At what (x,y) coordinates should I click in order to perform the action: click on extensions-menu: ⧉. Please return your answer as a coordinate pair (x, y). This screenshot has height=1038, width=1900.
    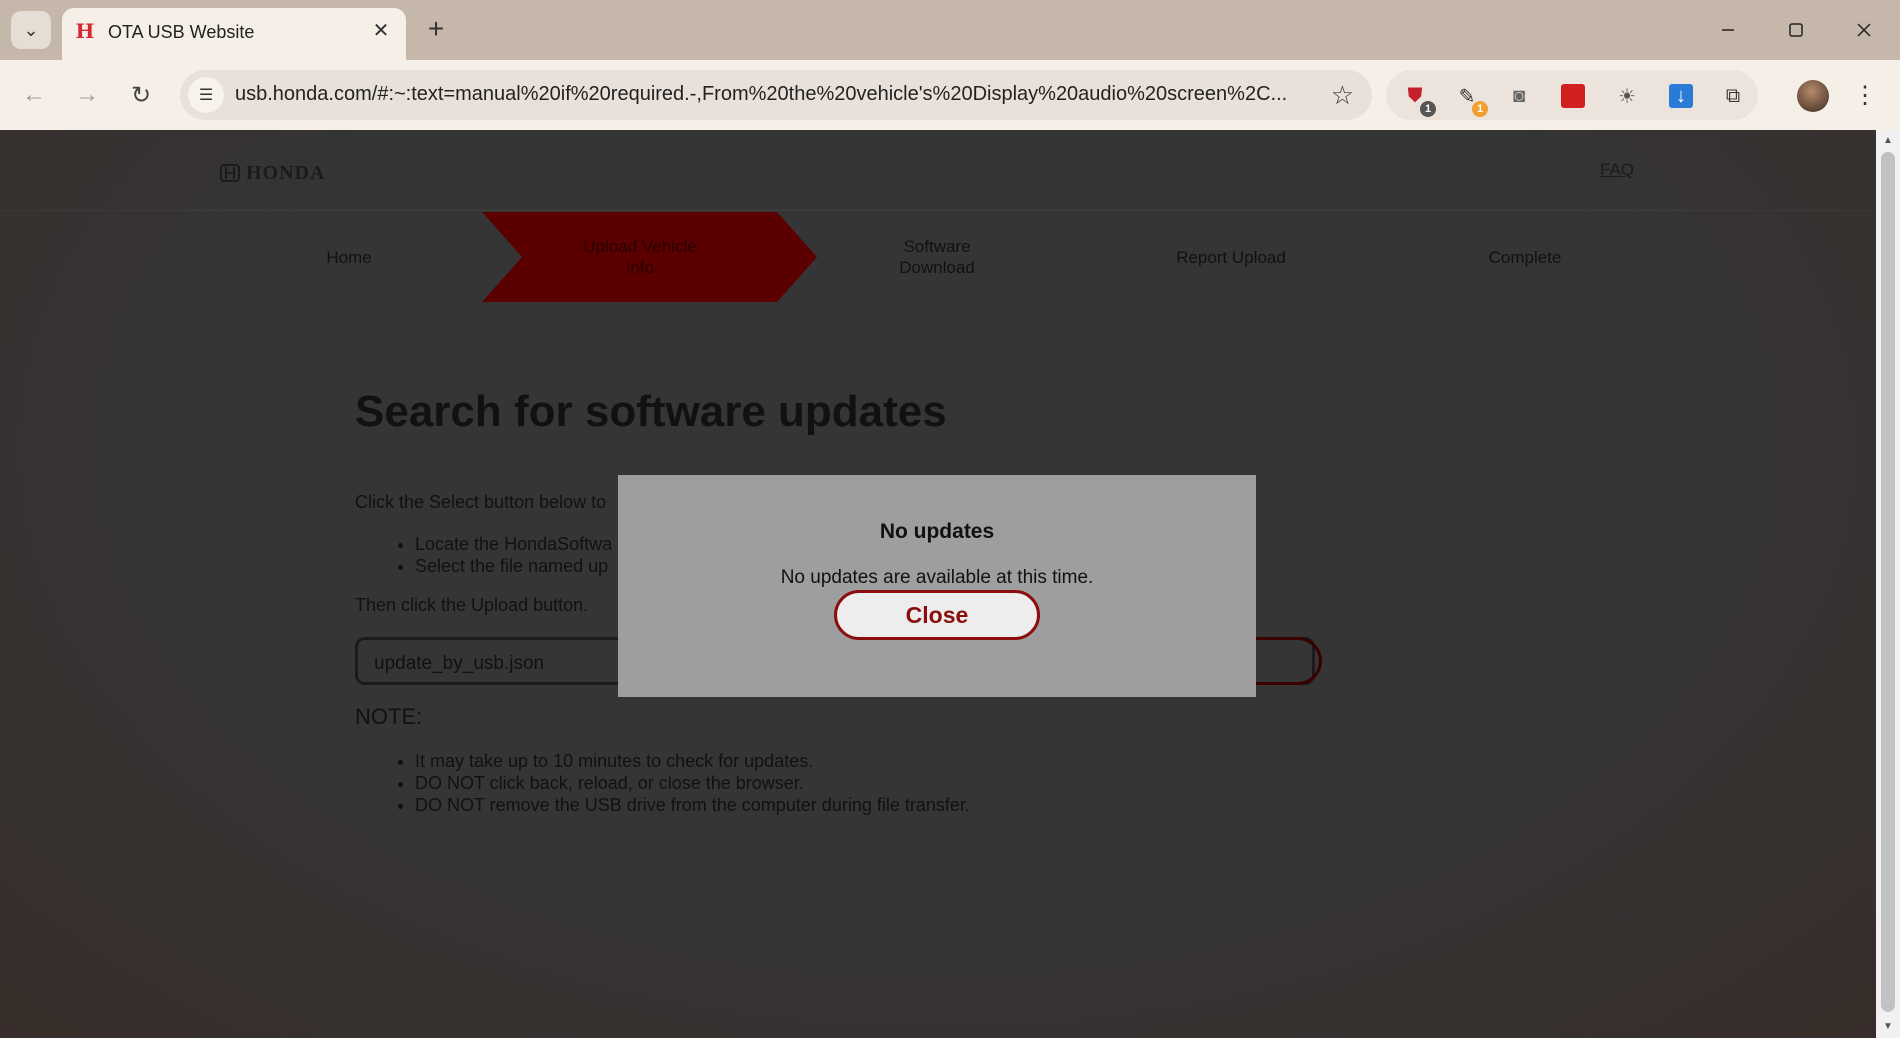
    Looking at the image, I should click on (1733, 96).